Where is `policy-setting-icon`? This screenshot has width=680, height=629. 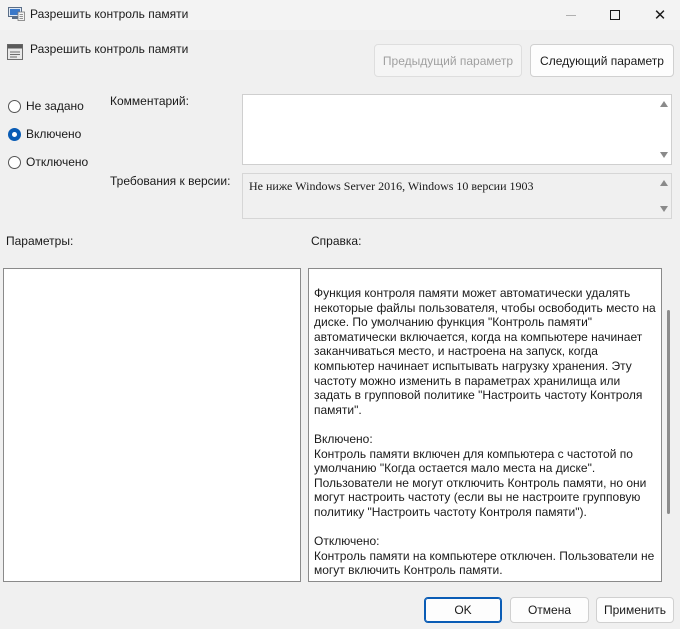 policy-setting-icon is located at coordinates (15, 52).